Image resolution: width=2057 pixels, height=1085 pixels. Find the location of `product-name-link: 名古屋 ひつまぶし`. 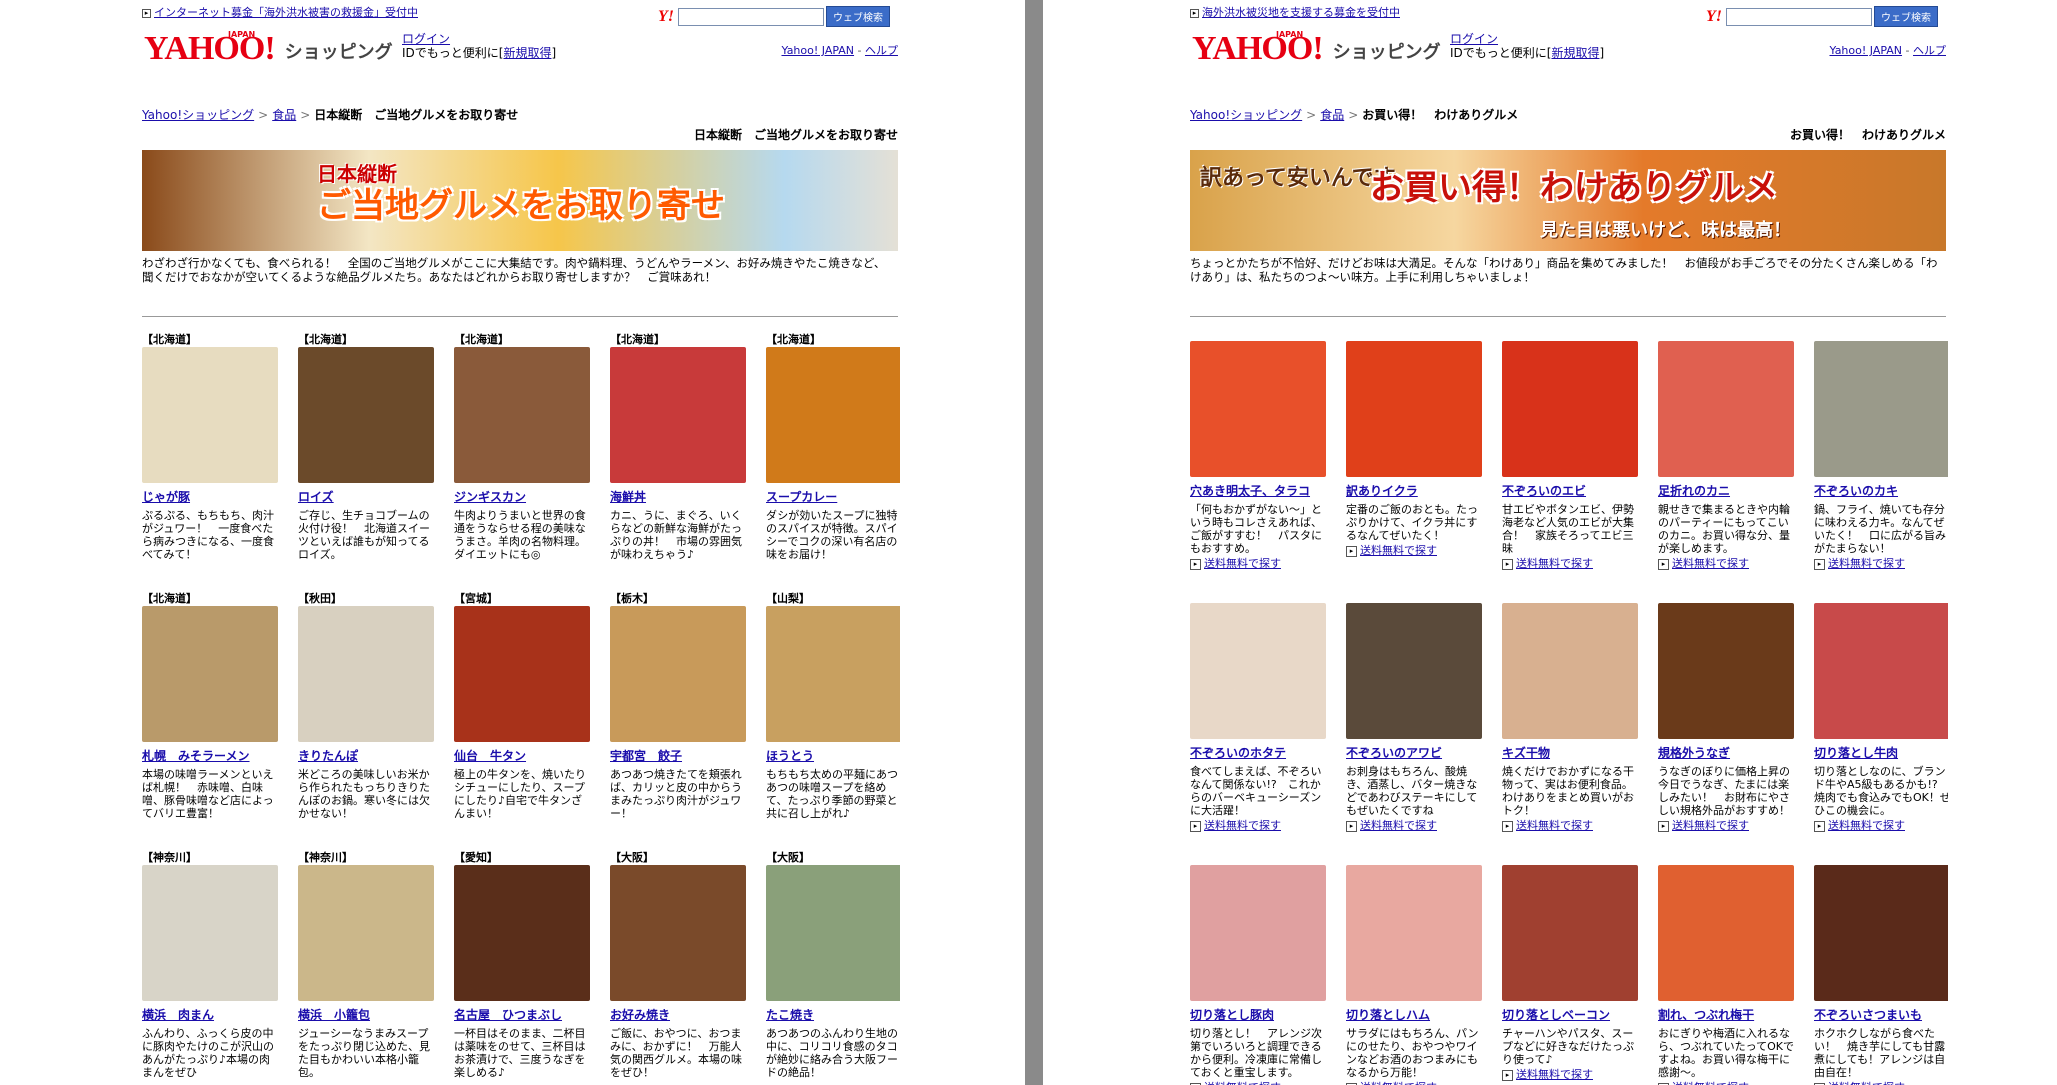

product-name-link: 名古屋 ひつまぶし is located at coordinates (523, 1015).